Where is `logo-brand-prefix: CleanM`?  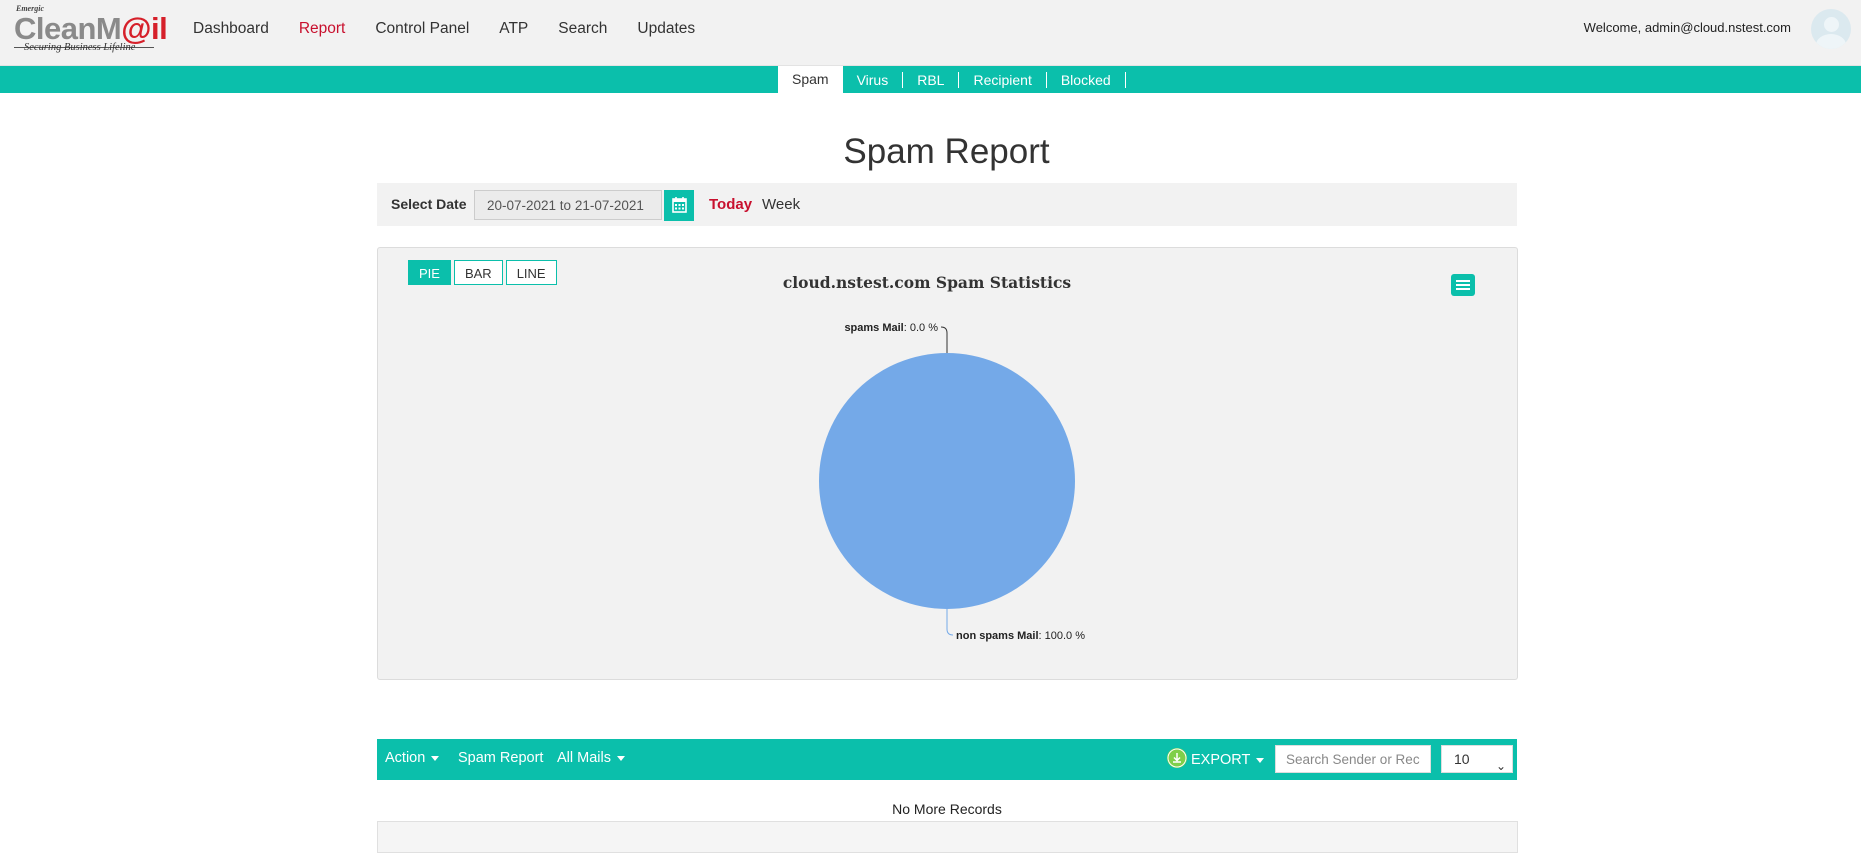 logo-brand-prefix: CleanM is located at coordinates (68, 28).